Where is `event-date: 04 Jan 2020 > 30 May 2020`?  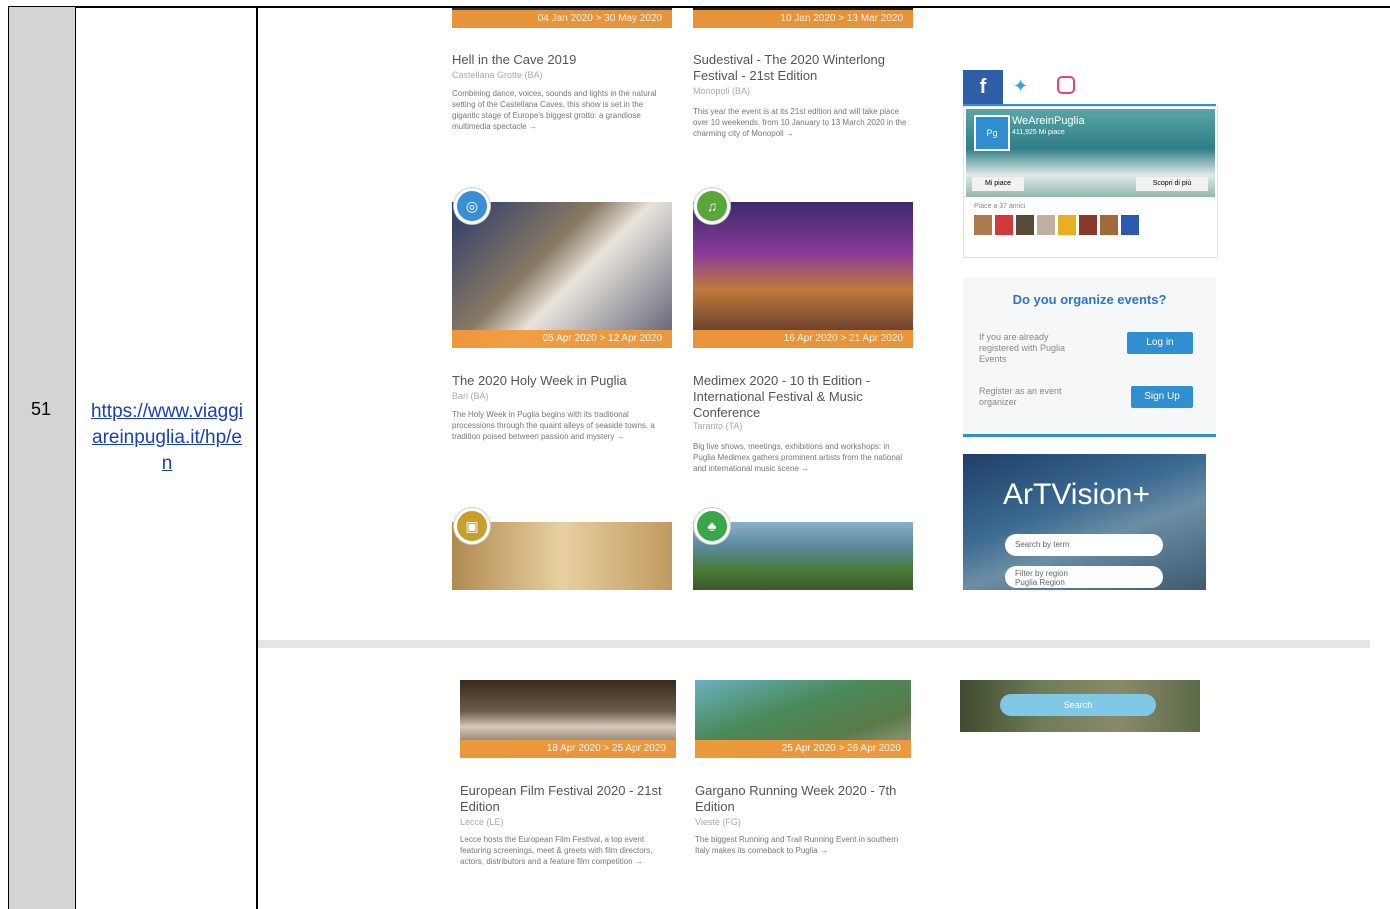
event-date: 04 Jan 2020 > 30 May 2020 is located at coordinates (562, 19).